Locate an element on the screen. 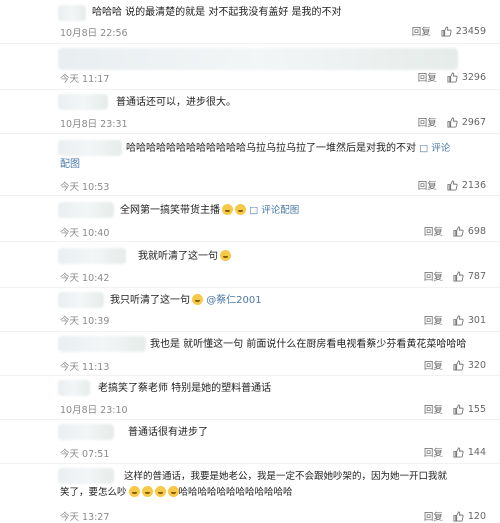 This screenshot has width=500, height=523. comment-text: 老搞笑了蔡老师 特别是她的塑料普通话 is located at coordinates (185, 388).